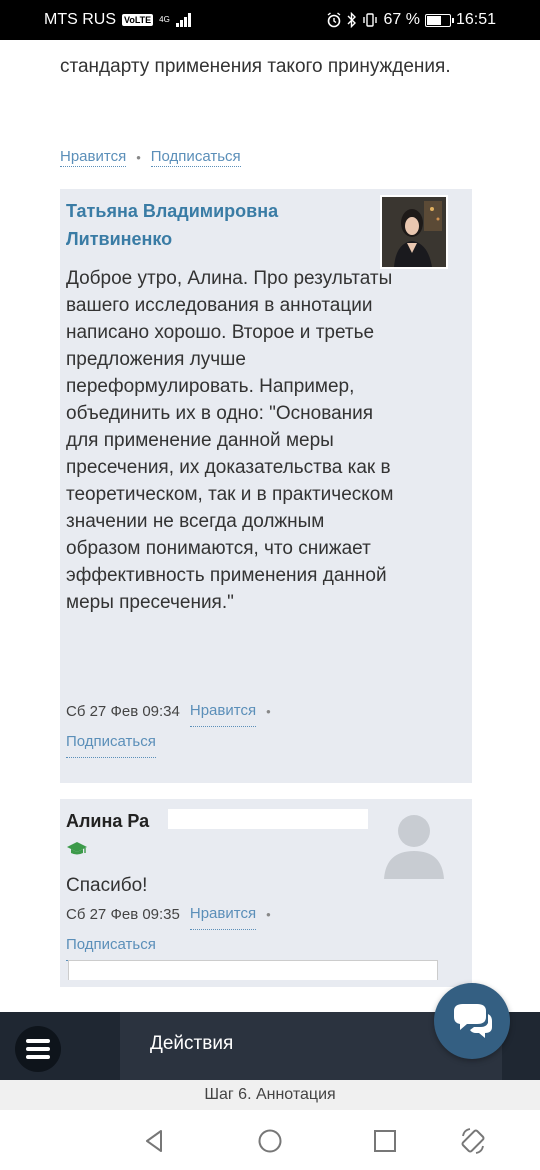  I want to click on rotate-icon, so click(473, 1141).